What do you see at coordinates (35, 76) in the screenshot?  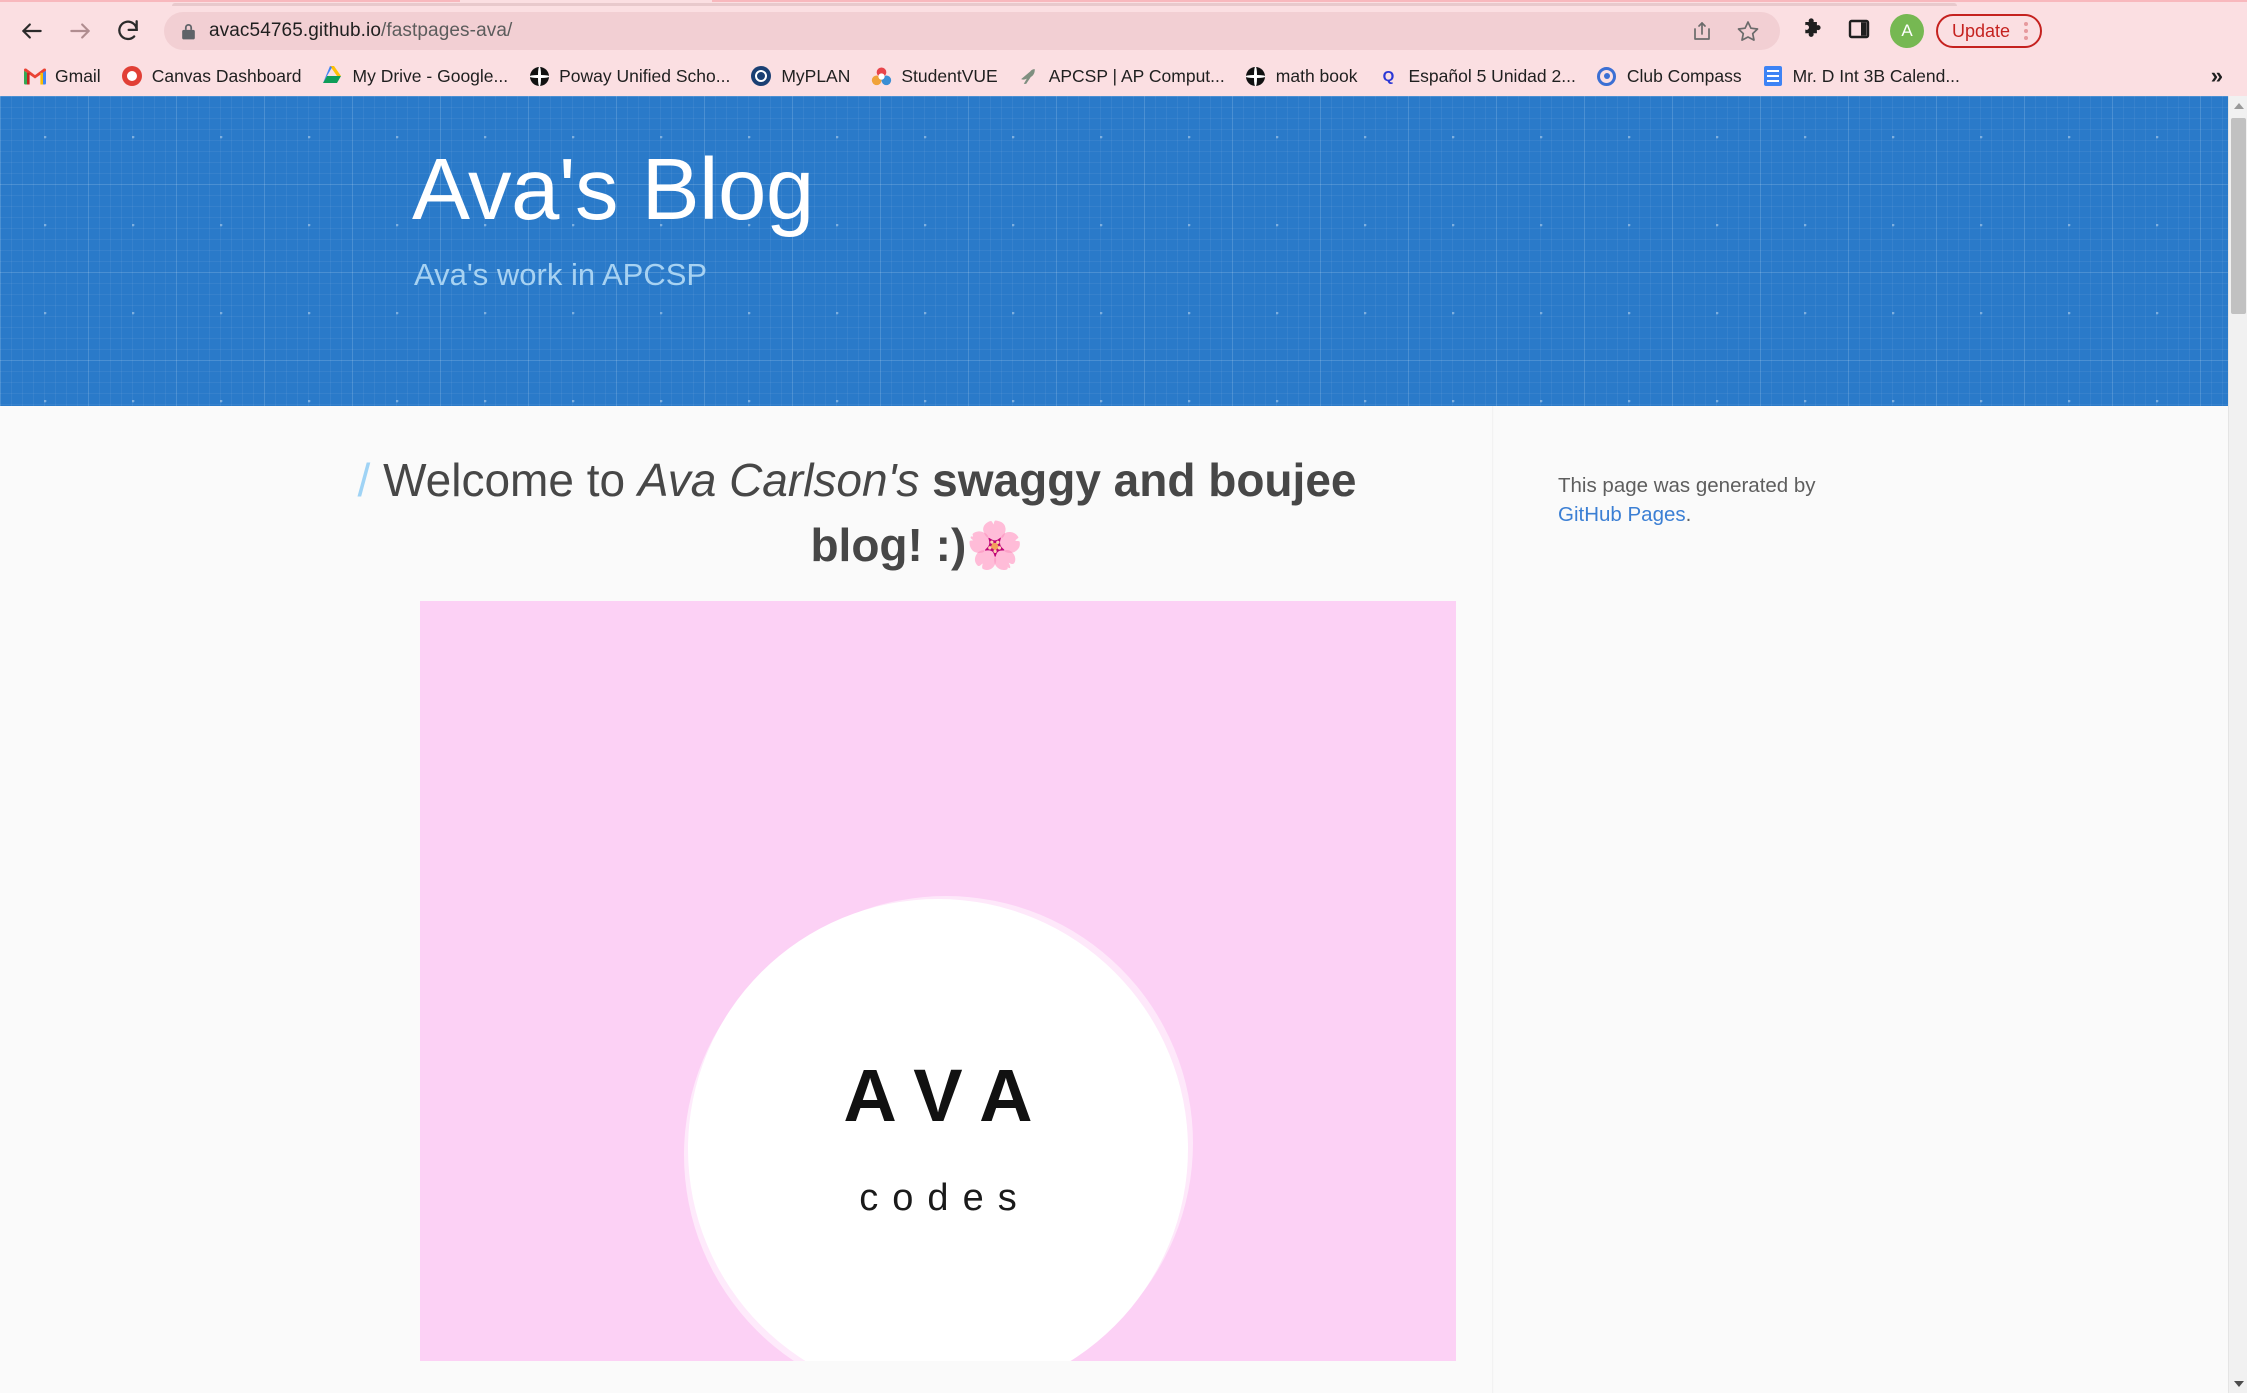 I see `gmail-icon` at bounding box center [35, 76].